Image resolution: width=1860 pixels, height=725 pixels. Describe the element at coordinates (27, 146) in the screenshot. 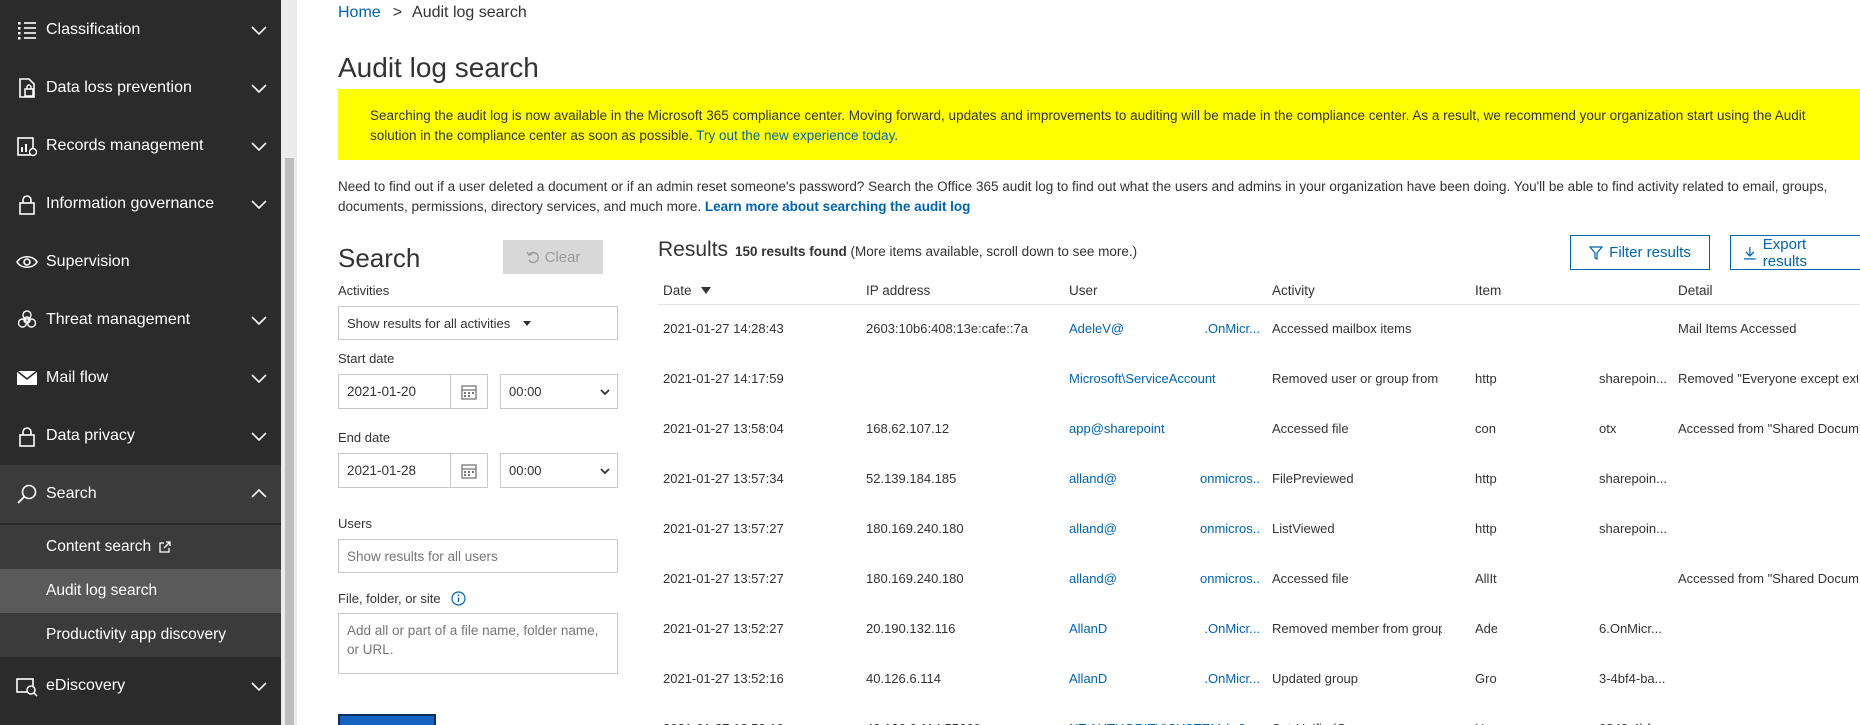

I see `records-icon` at that location.